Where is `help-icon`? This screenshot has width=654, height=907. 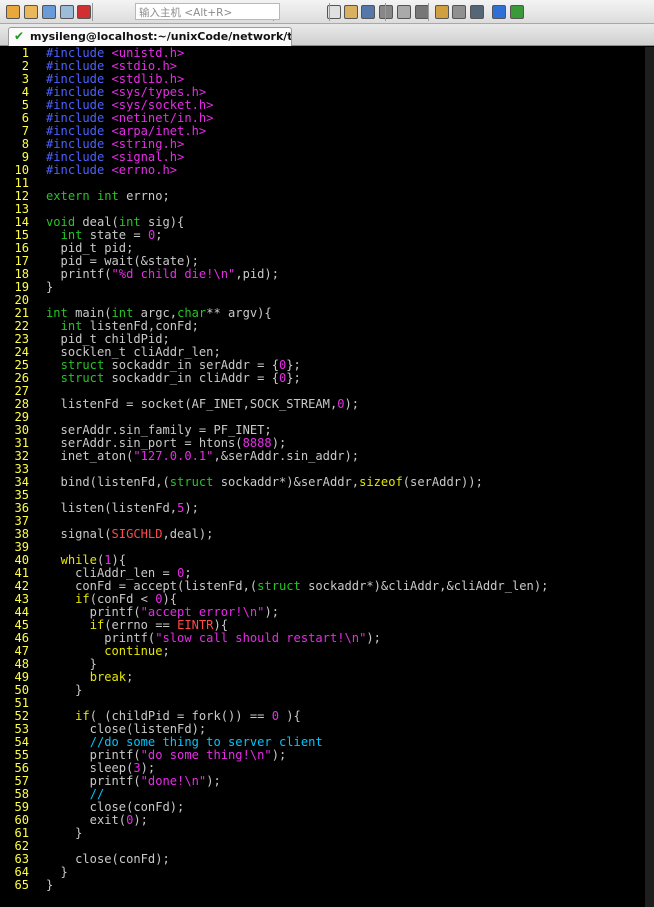
help-icon is located at coordinates (499, 12).